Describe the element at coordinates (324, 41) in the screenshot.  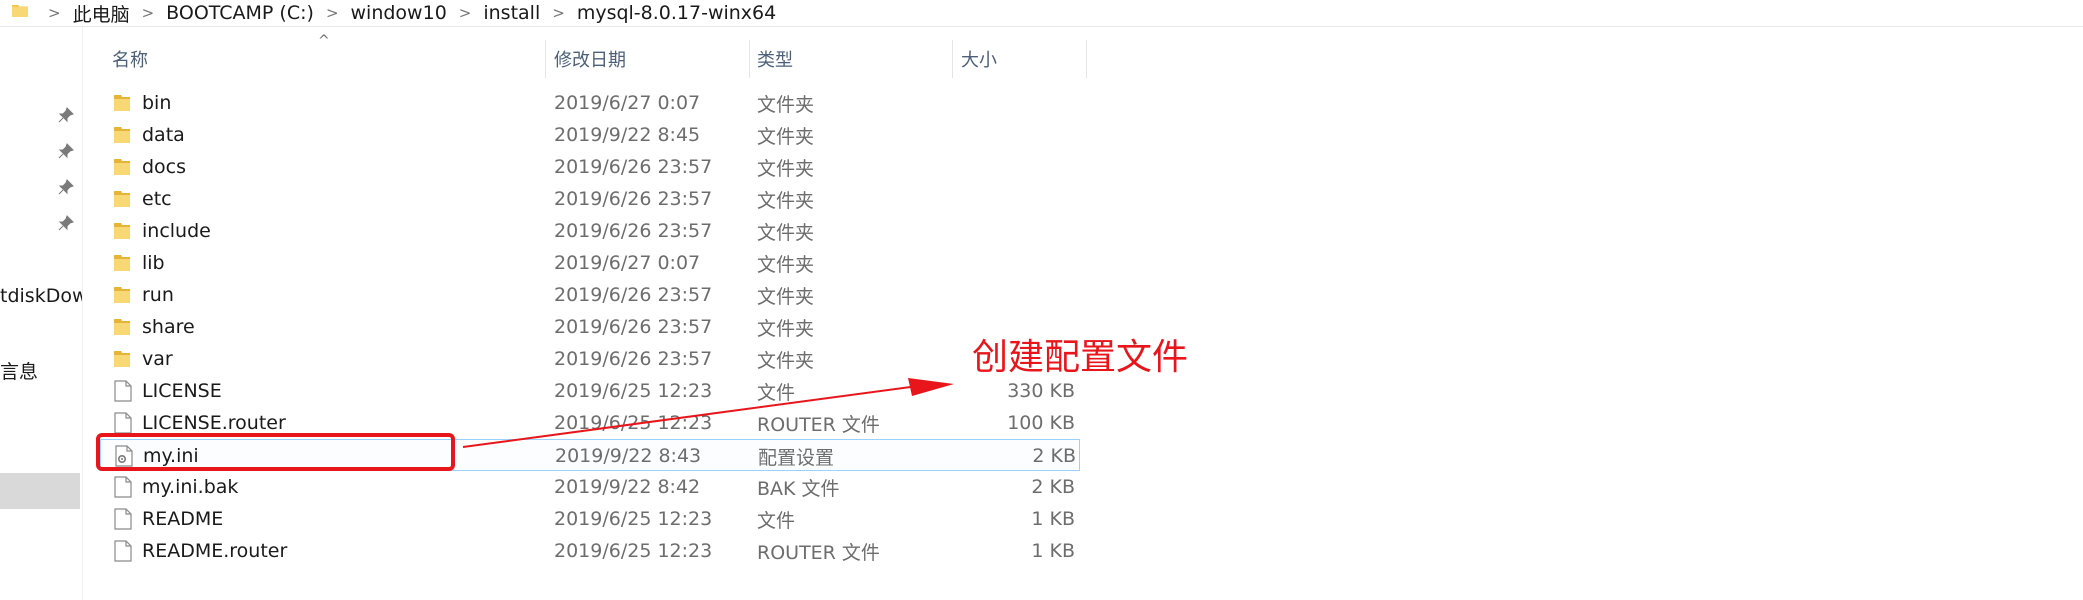
I see `sort-ascending-icon: ^` at that location.